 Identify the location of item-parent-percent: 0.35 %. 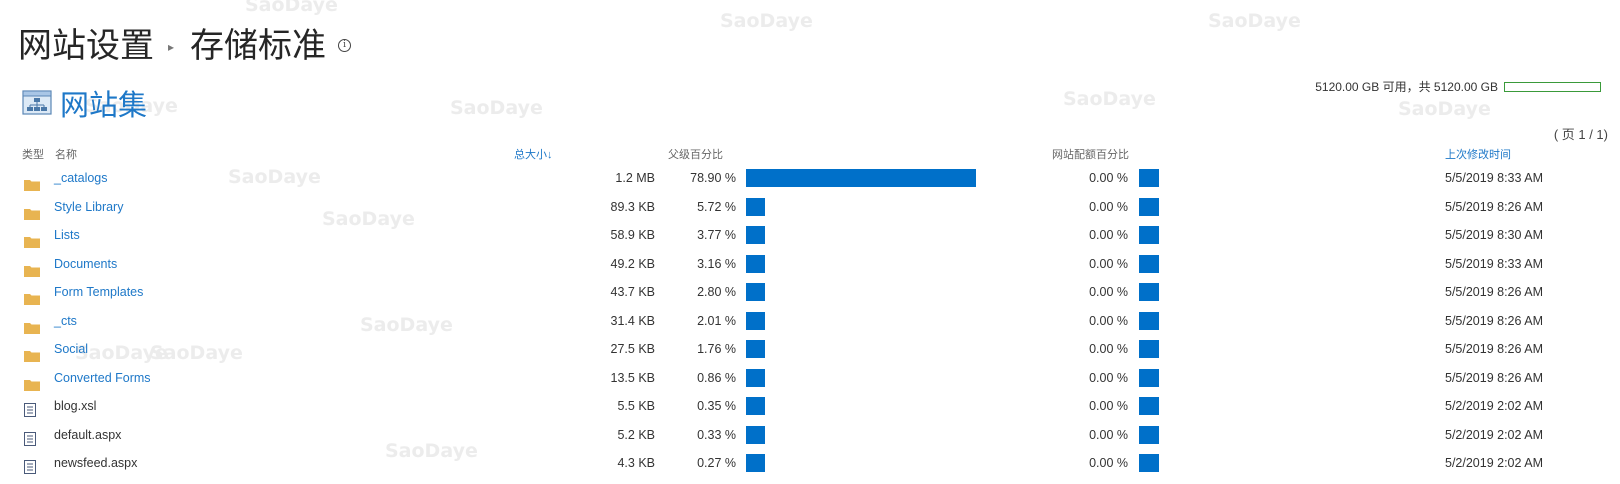
(716, 406).